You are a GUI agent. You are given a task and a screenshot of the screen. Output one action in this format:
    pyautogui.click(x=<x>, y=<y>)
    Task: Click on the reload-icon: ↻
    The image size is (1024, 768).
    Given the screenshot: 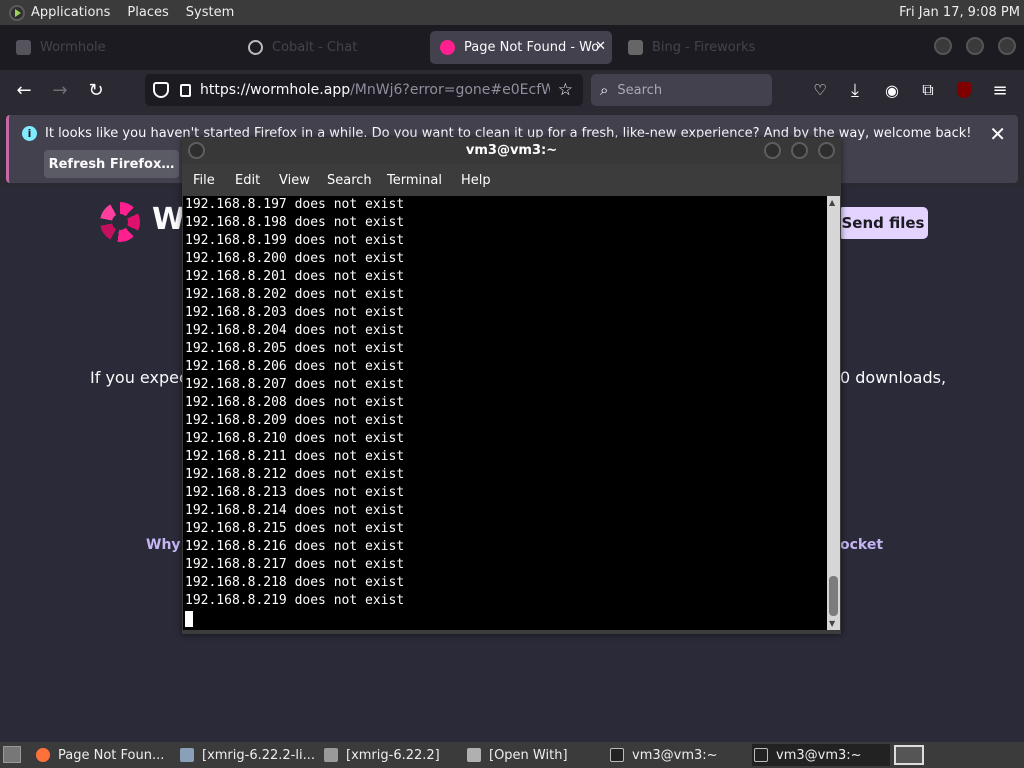 What is the action you would take?
    pyautogui.click(x=96, y=90)
    